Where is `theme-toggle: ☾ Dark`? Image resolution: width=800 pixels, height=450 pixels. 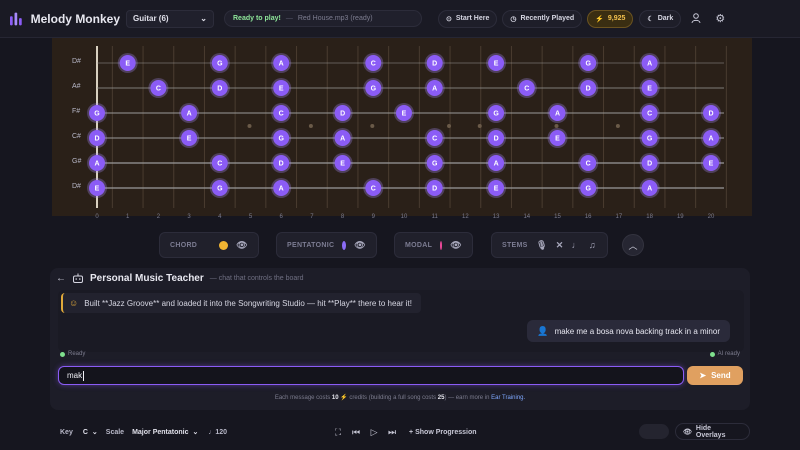
theme-toggle: ☾ Dark is located at coordinates (660, 18).